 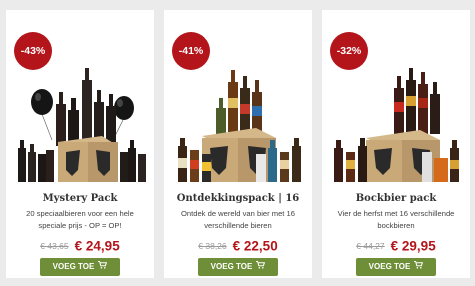 I want to click on current-price: € 29,95, so click(x=413, y=246).